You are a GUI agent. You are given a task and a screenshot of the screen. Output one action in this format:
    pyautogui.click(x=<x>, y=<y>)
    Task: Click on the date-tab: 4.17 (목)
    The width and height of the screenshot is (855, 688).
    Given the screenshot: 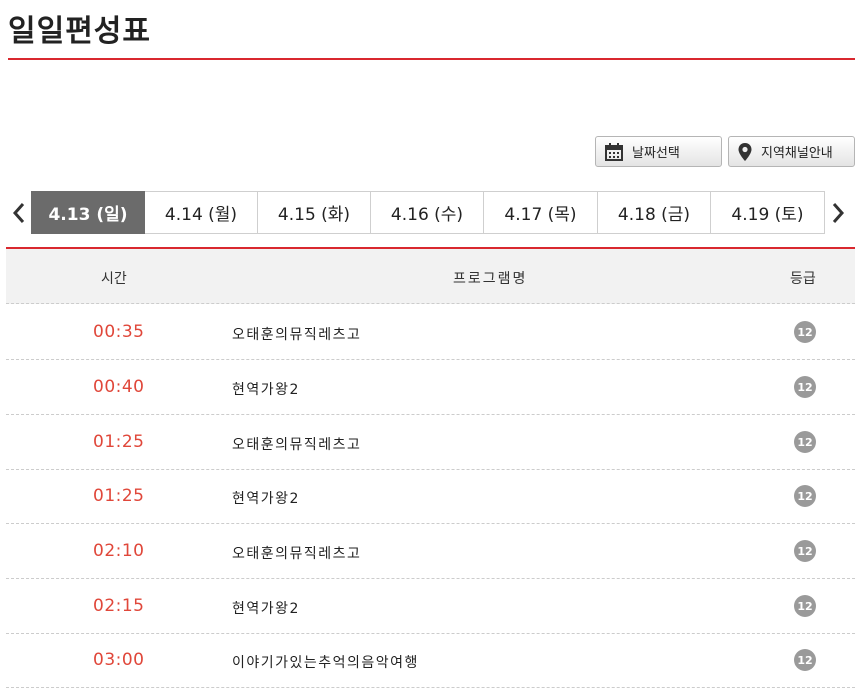 What is the action you would take?
    pyautogui.click(x=541, y=212)
    